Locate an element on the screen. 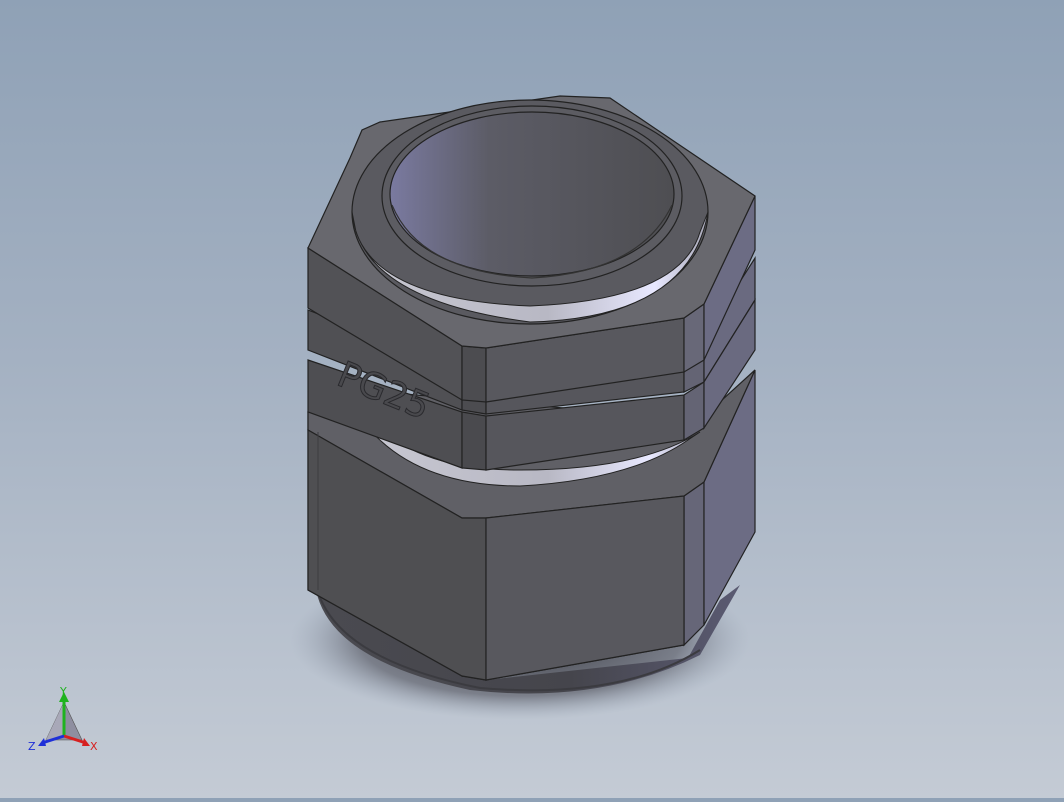 The height and width of the screenshot is (802, 1064). y-label: Y is located at coordinates (63, 691).